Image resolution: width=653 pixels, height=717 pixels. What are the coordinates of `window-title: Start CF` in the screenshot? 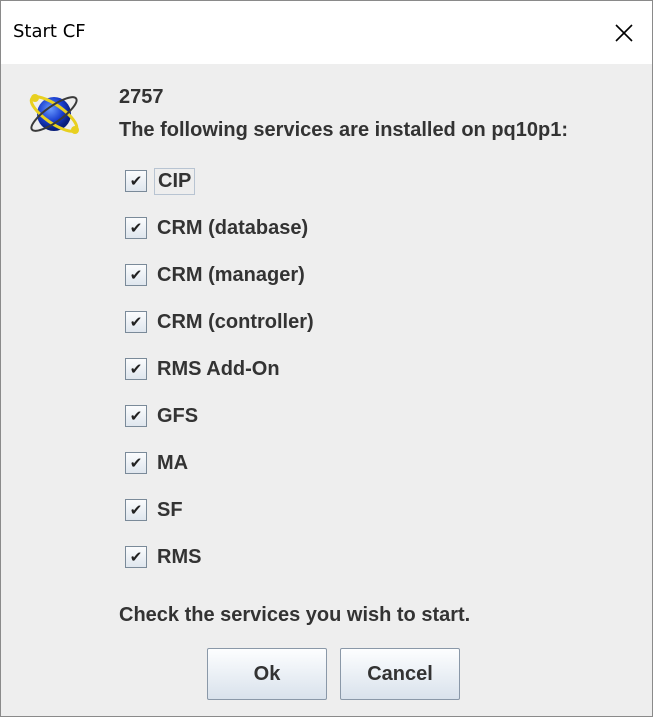 It's located at (49, 31).